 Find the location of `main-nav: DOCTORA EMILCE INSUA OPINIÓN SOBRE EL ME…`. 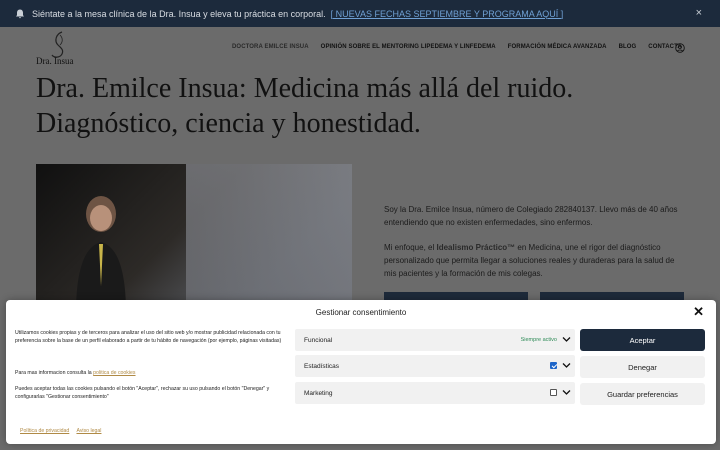

main-nav: DOCTORA EMILCE INSUA OPINIÓN SOBRE EL ME… is located at coordinates (463, 47).